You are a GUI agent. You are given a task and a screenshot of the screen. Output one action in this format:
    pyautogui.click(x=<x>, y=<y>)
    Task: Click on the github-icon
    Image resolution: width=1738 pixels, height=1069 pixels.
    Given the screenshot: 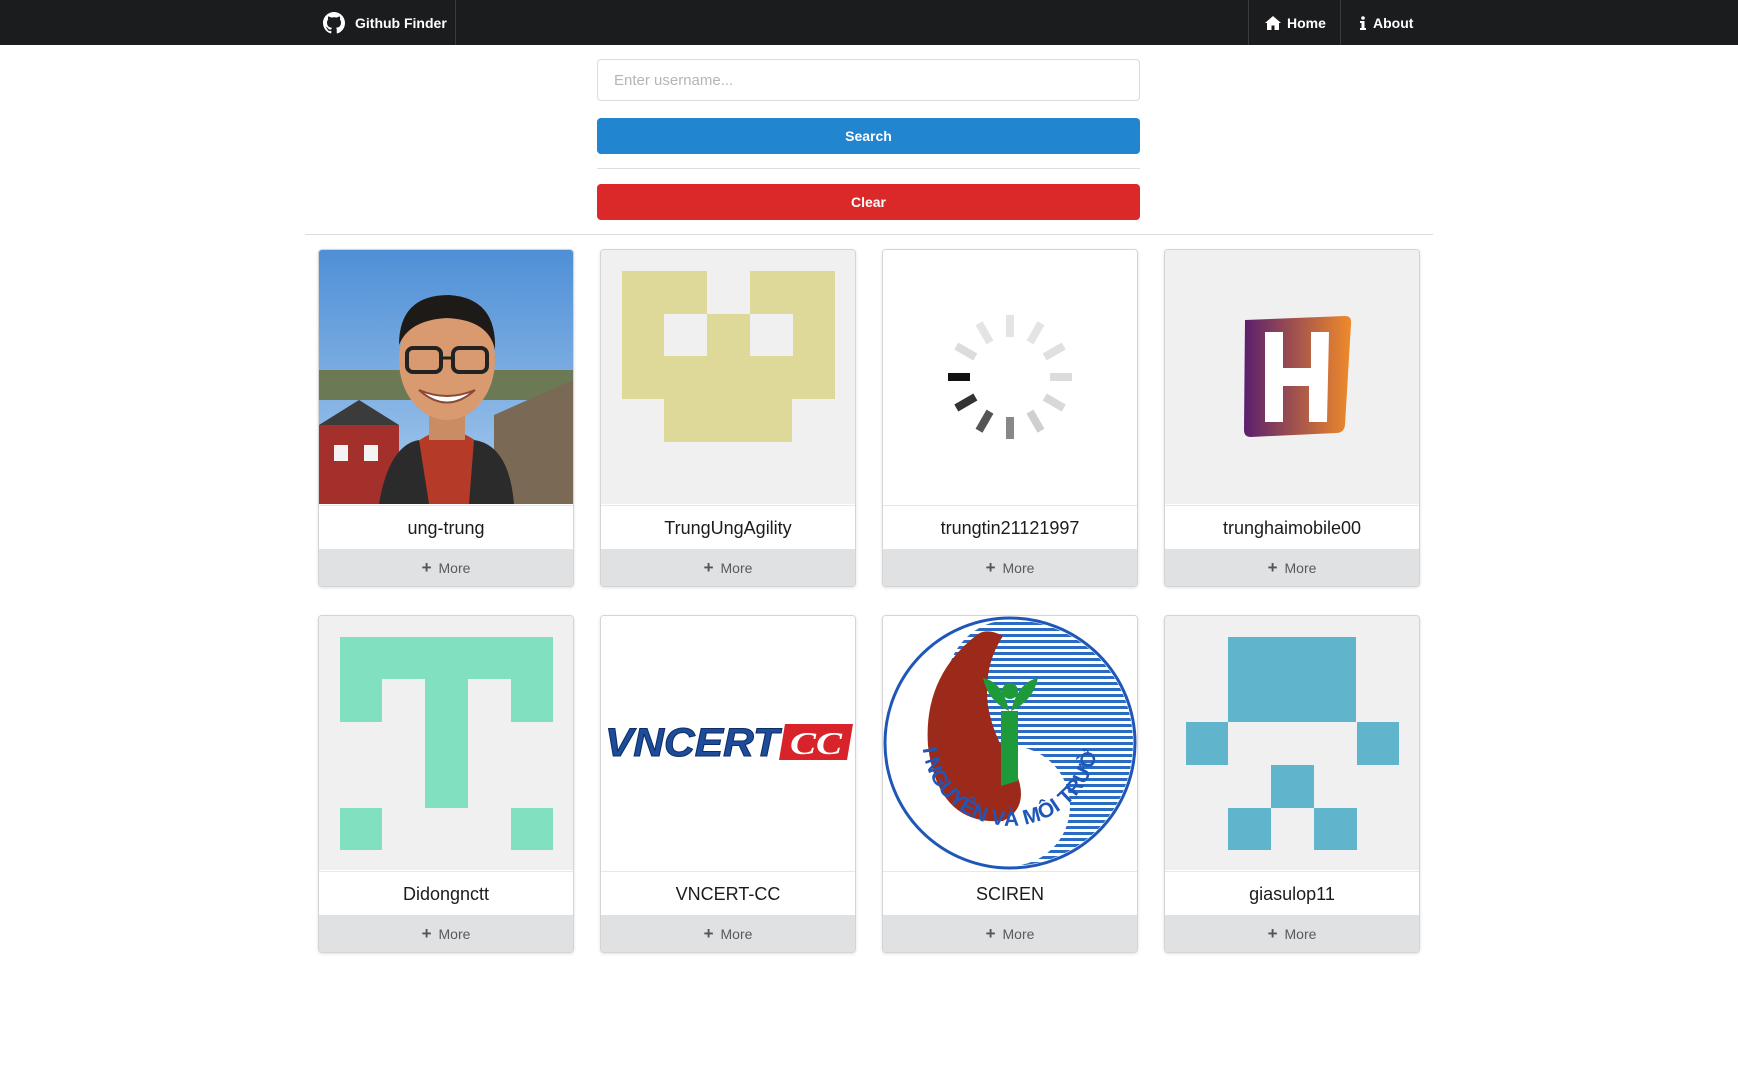 What is the action you would take?
    pyautogui.click(x=334, y=22)
    